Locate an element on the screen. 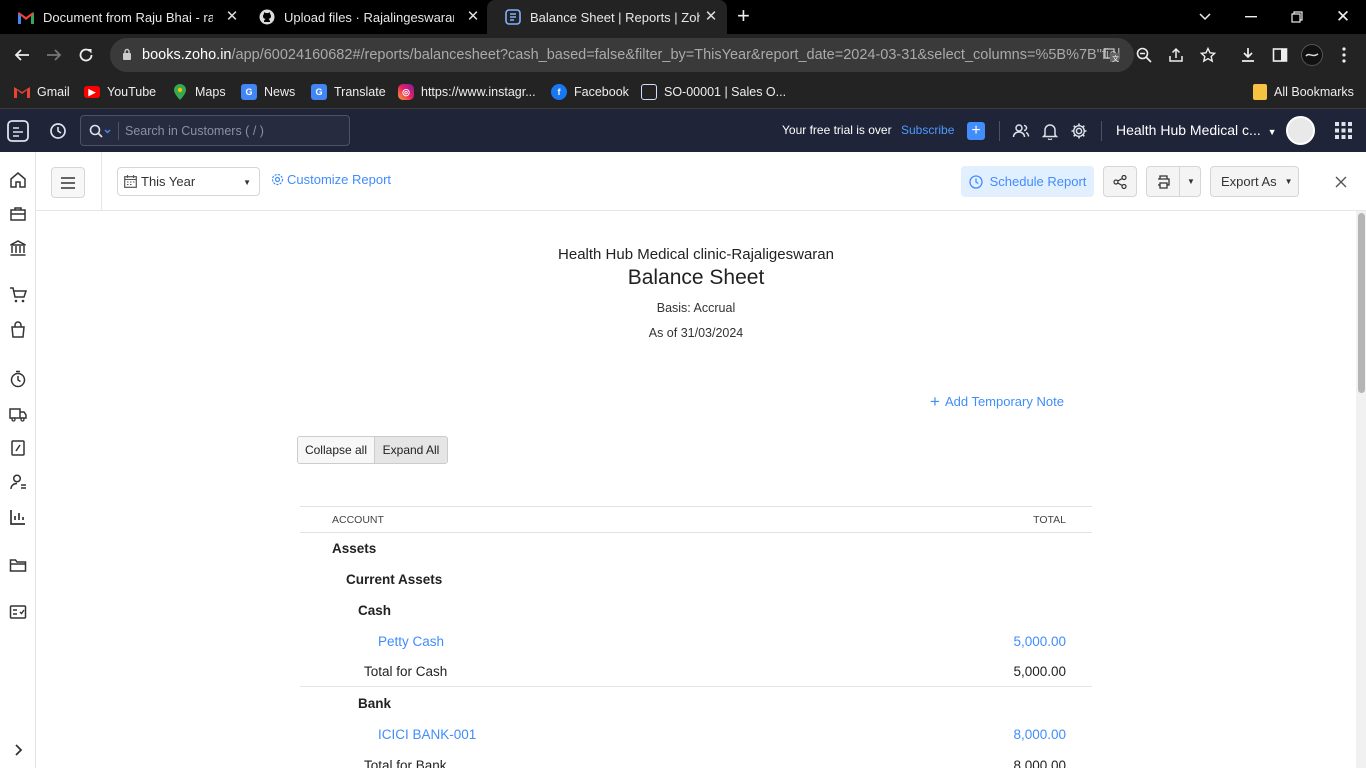 The height and width of the screenshot is (768, 1366). tab-title: Upload files · Rajalingeswaran/H is located at coordinates (369, 17).